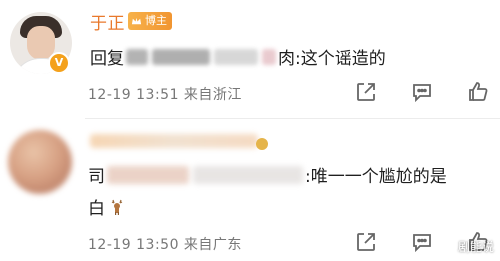  Describe the element at coordinates (165, 95) in the screenshot. I see `comment-meta: 12-19 13:51 来自浙江` at that location.